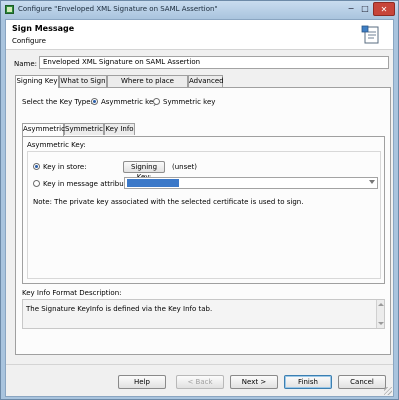 This screenshot has height=400, width=399. I want to click on minimize-button: −, so click(351, 9).